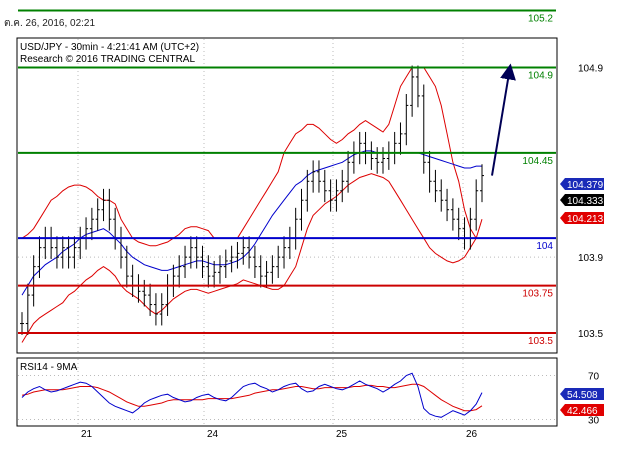 The width and height of the screenshot is (631, 460). Describe the element at coordinates (540, 75) in the screenshot. I see `level-label-1: 104.9` at that location.